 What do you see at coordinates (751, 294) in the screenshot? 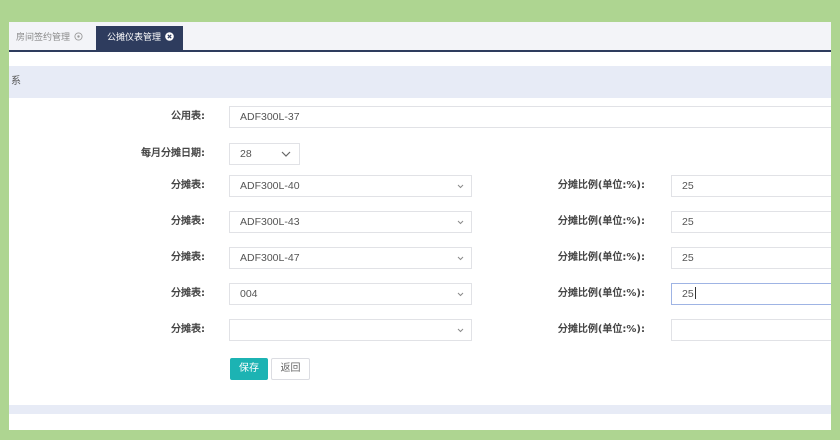
I see `share-ratio-input-4: 25` at bounding box center [751, 294].